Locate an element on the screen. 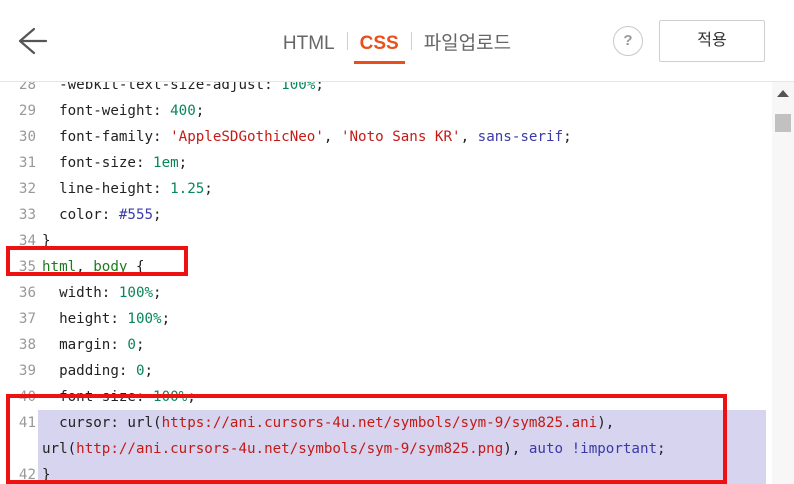 This screenshot has width=794, height=484. code-token: width: is located at coordinates (80, 293).